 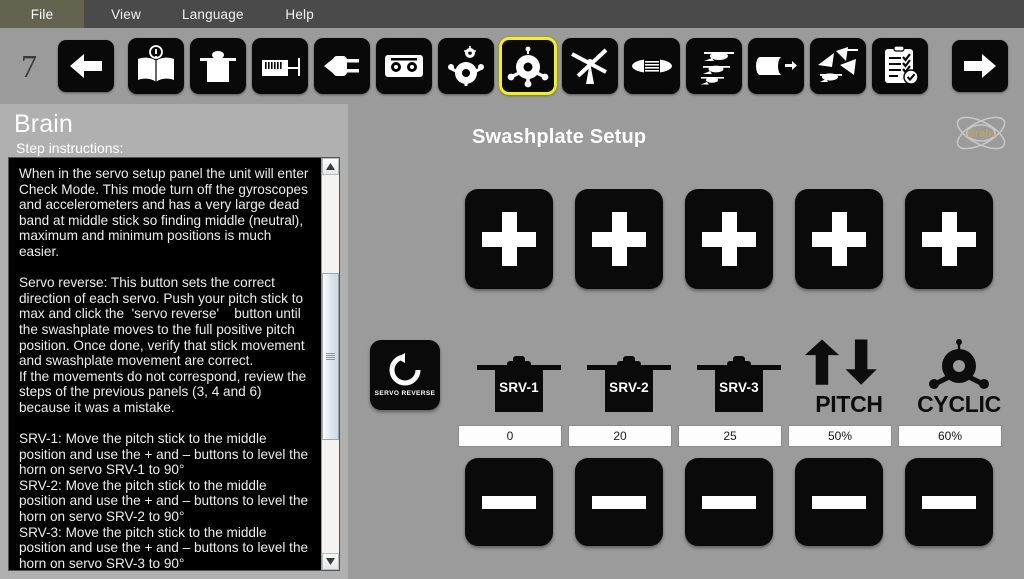 I want to click on channel-srv2: SRV-2, so click(x=629, y=371).